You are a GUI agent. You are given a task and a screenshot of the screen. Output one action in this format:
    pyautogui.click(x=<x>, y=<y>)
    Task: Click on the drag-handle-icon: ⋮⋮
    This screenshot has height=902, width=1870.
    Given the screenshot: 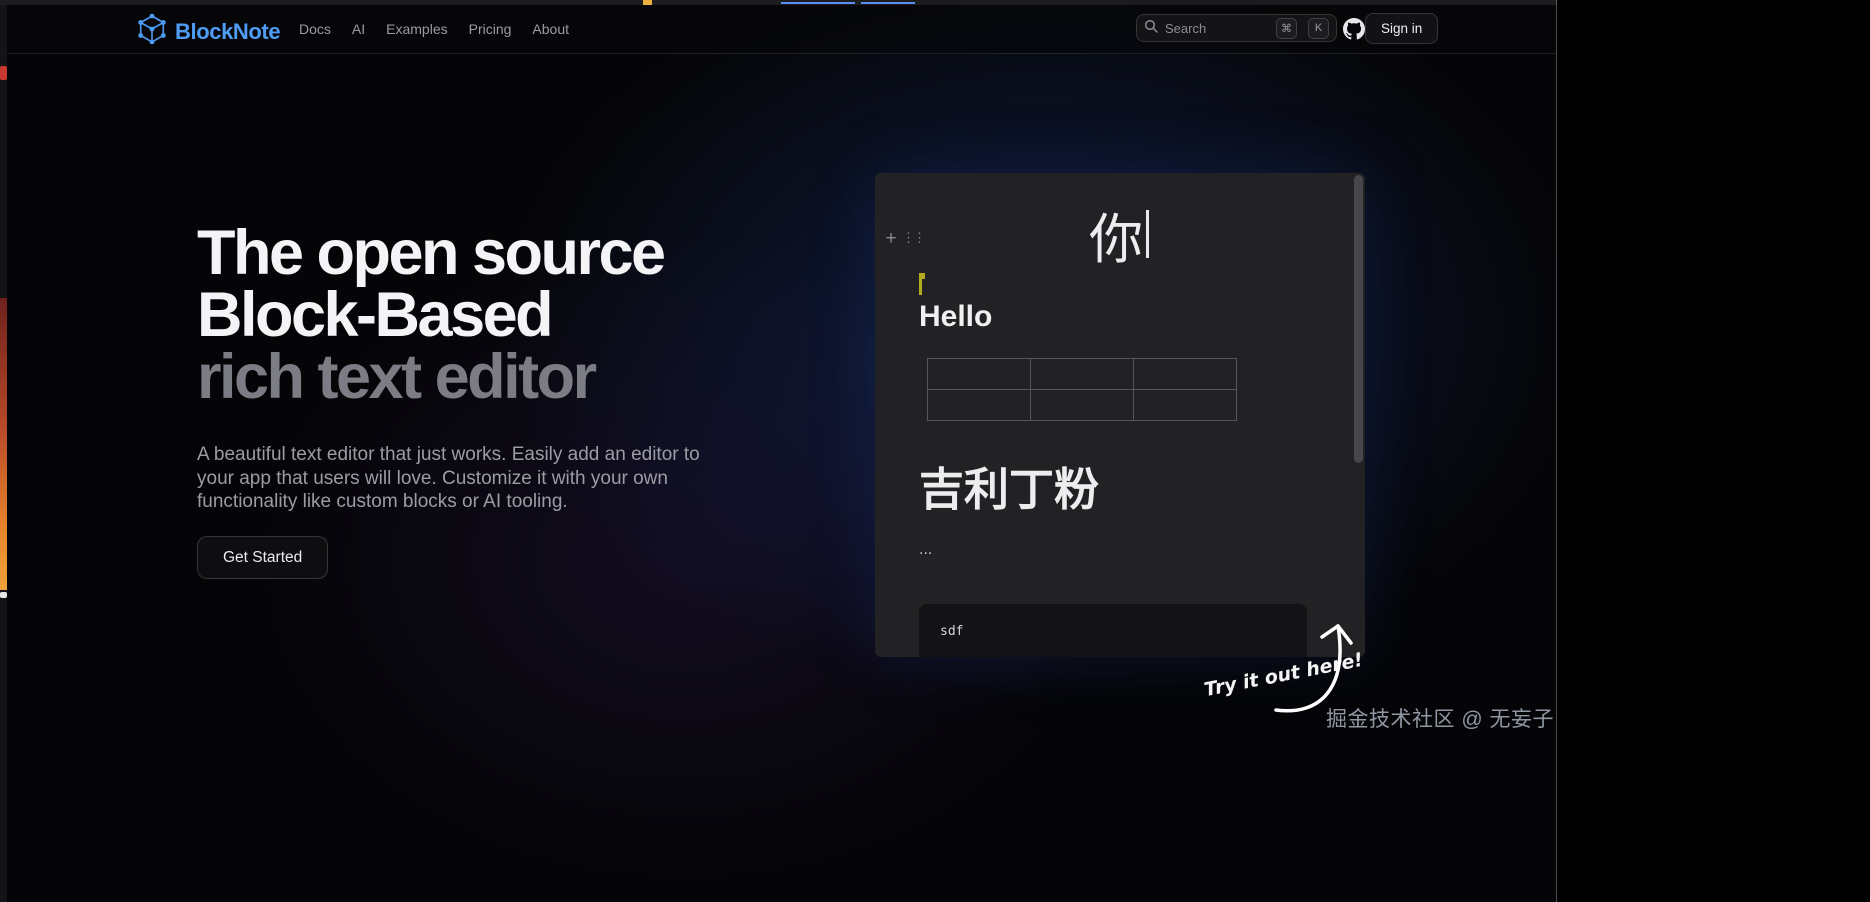 What is the action you would take?
    pyautogui.click(x=914, y=238)
    